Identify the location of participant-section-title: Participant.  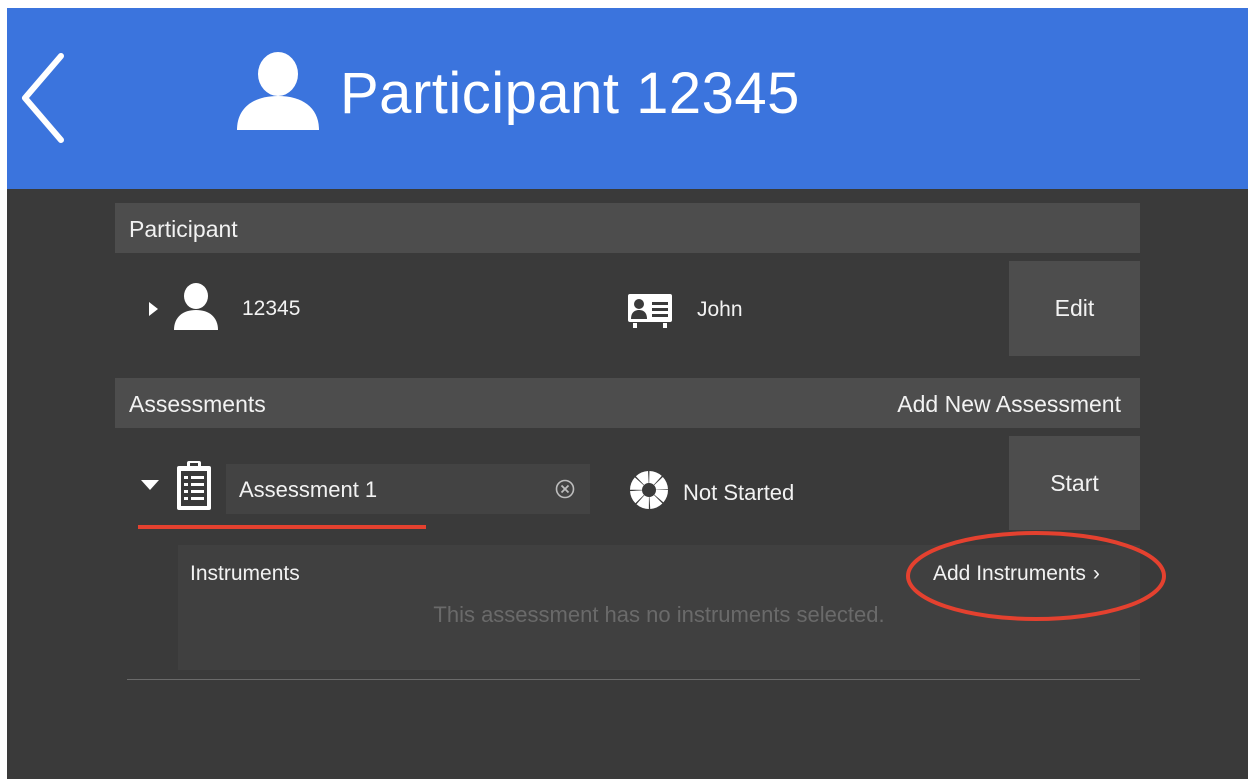
(183, 229).